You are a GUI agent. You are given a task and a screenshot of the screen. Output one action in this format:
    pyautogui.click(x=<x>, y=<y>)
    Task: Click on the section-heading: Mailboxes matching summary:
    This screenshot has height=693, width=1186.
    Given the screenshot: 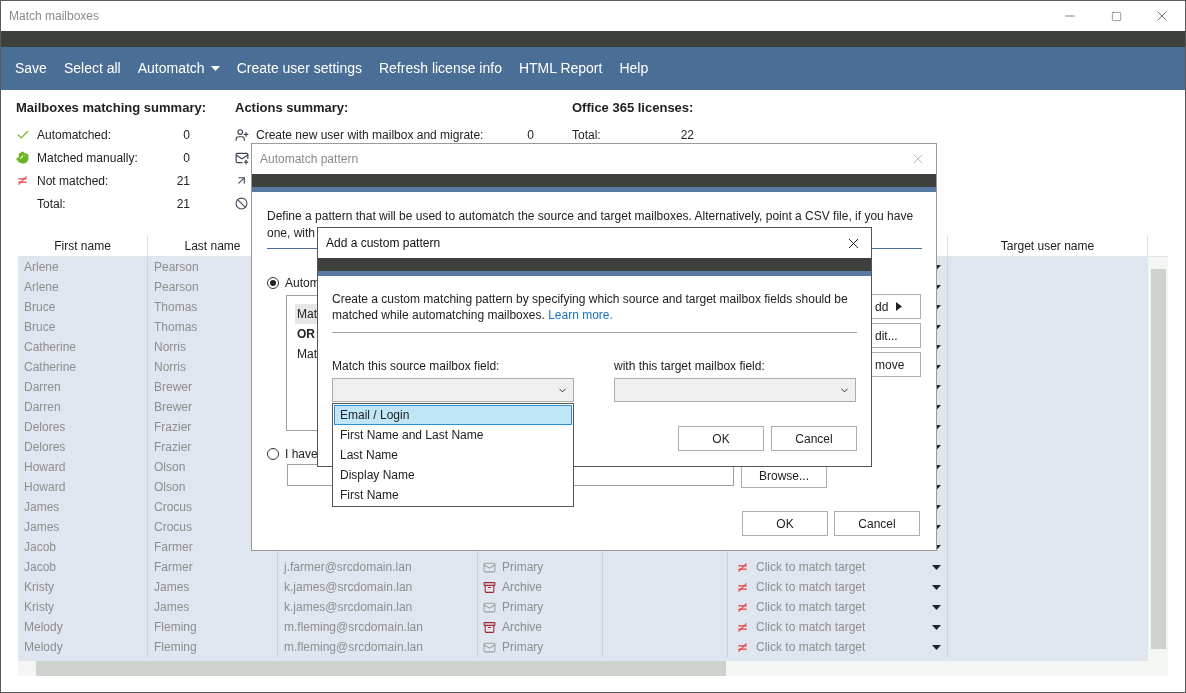 What is the action you would take?
    pyautogui.click(x=111, y=109)
    